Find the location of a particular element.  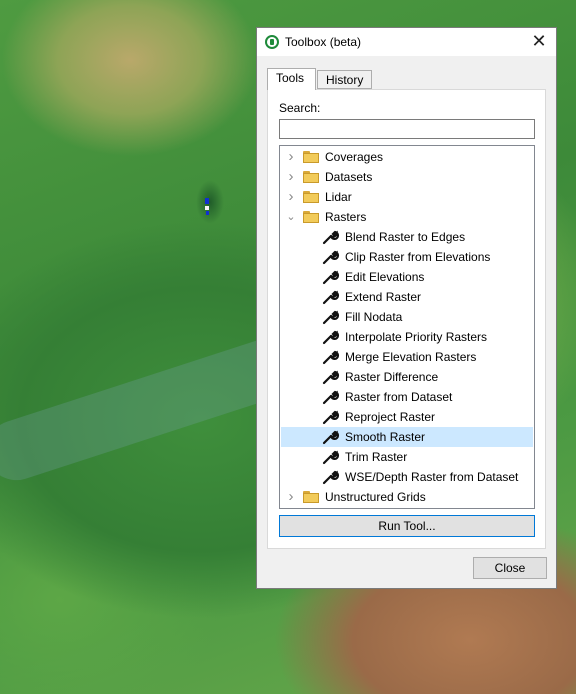

tree-item-label: Smooth Raster is located at coordinates (385, 437).